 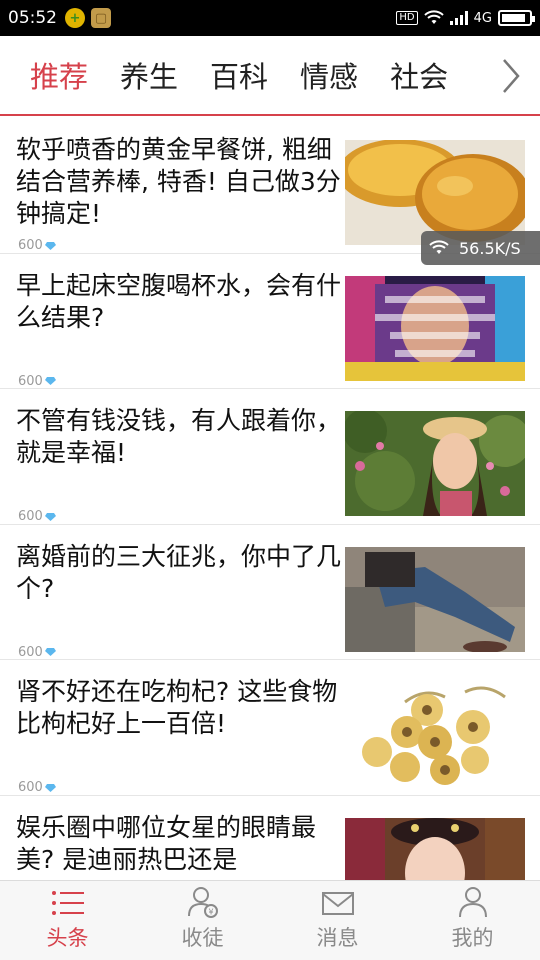 What do you see at coordinates (202, 938) in the screenshot?
I see `nav-label: 收徒` at bounding box center [202, 938].